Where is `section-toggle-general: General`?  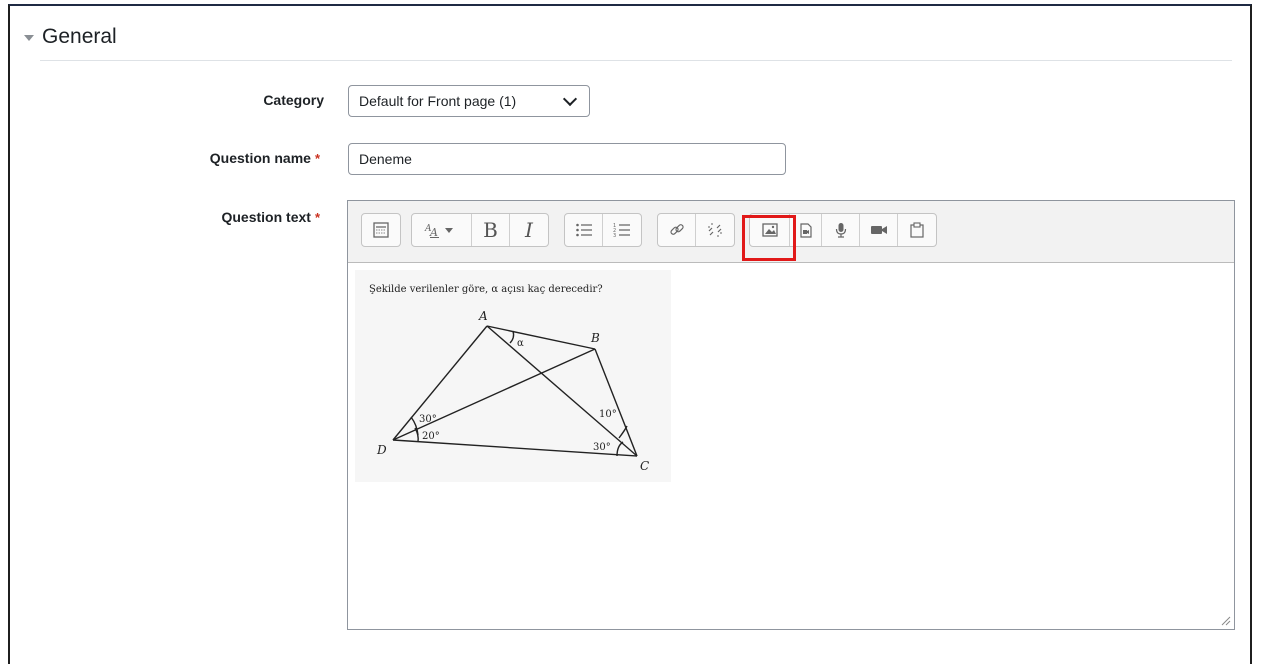
section-toggle-general: General is located at coordinates (70, 37).